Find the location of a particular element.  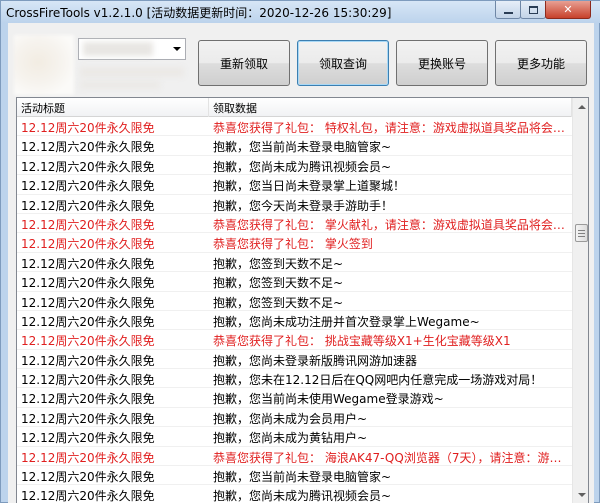

list-item: 12.12周六20件永久限免 抱歉，您尚未登录新版腾讯网游加速器 is located at coordinates (294, 360).